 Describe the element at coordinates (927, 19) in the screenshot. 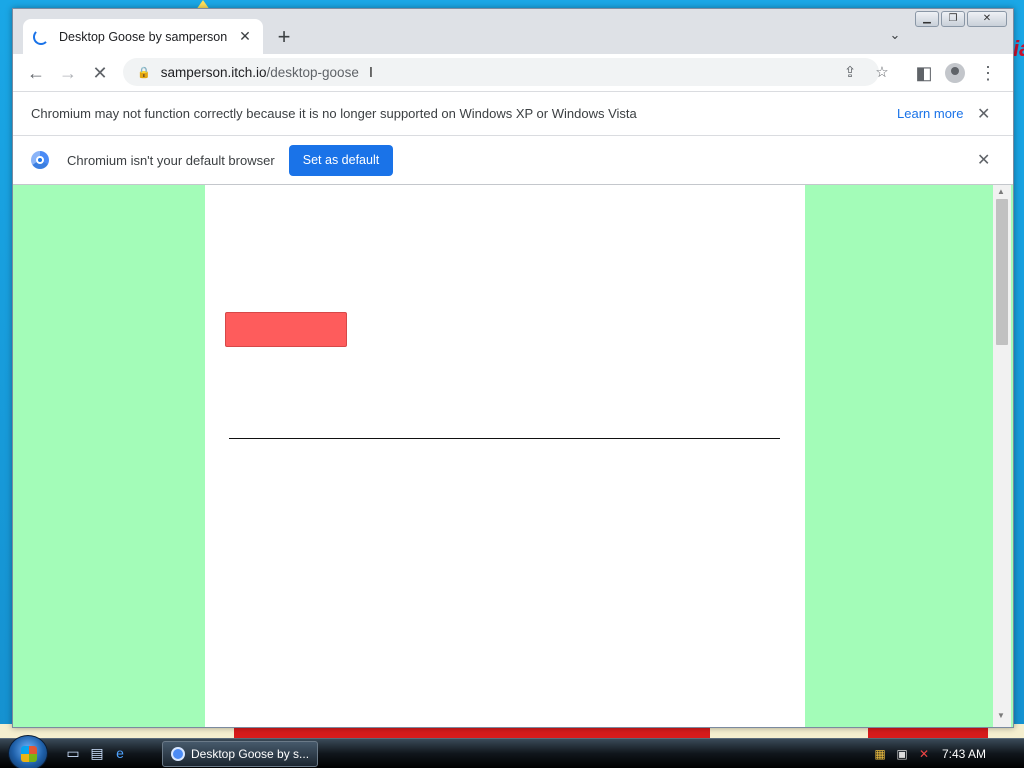

I see `minimize-button: ▁` at that location.